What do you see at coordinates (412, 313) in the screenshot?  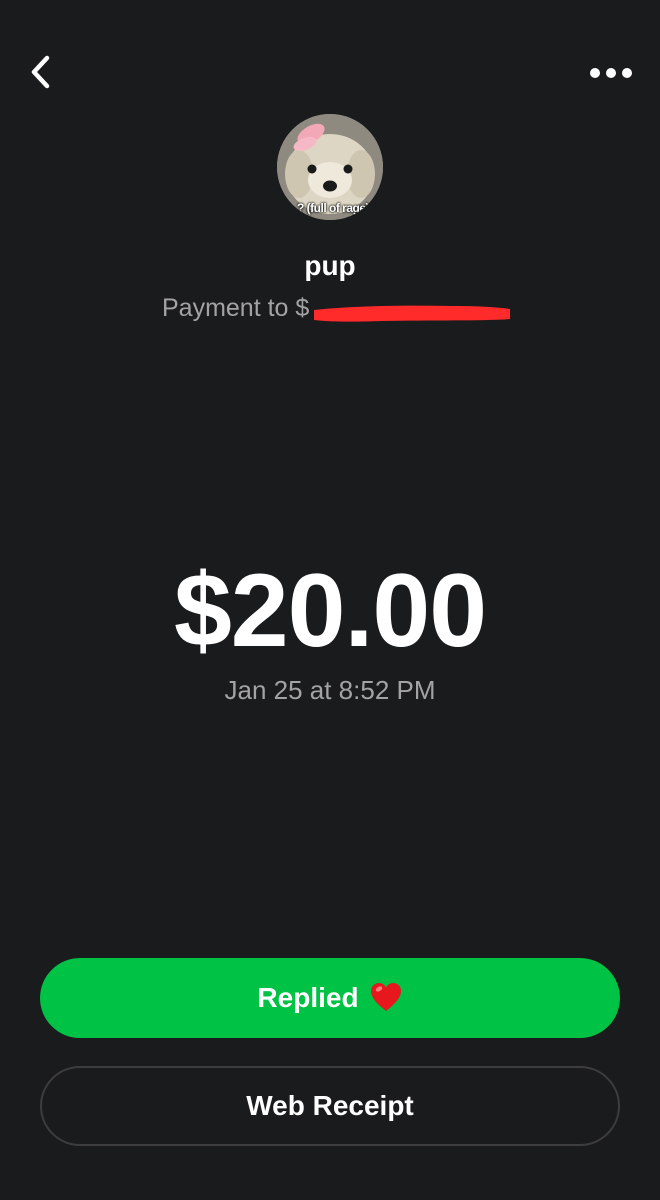 I see `redaction-mark` at bounding box center [412, 313].